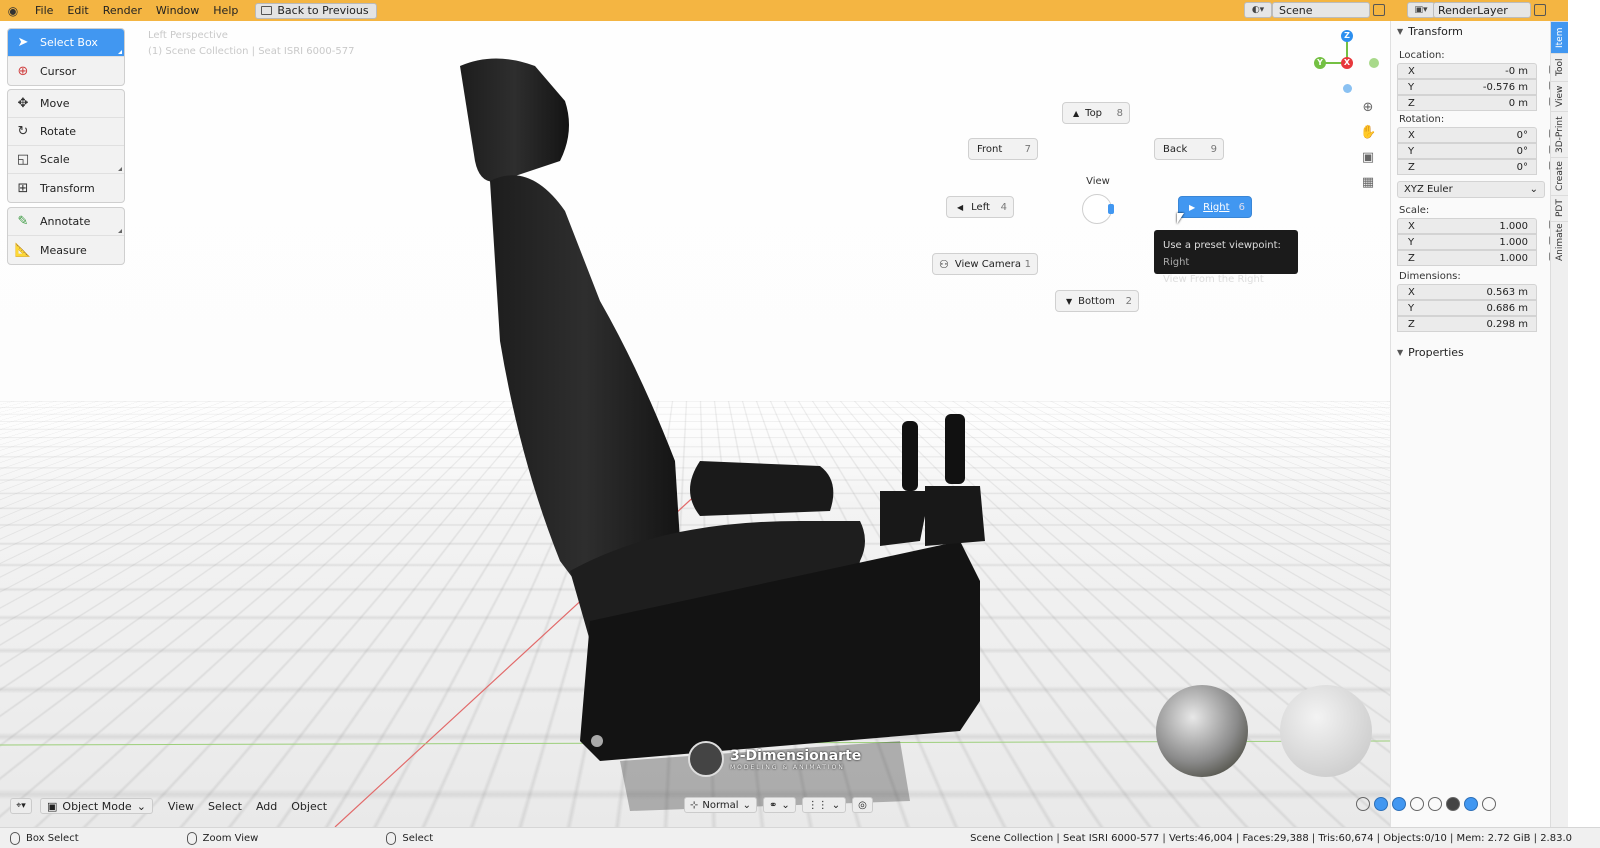 The height and width of the screenshot is (848, 1600). Describe the element at coordinates (1467, 258) in the screenshot. I see `scale-z-field: Z 1.000` at that location.